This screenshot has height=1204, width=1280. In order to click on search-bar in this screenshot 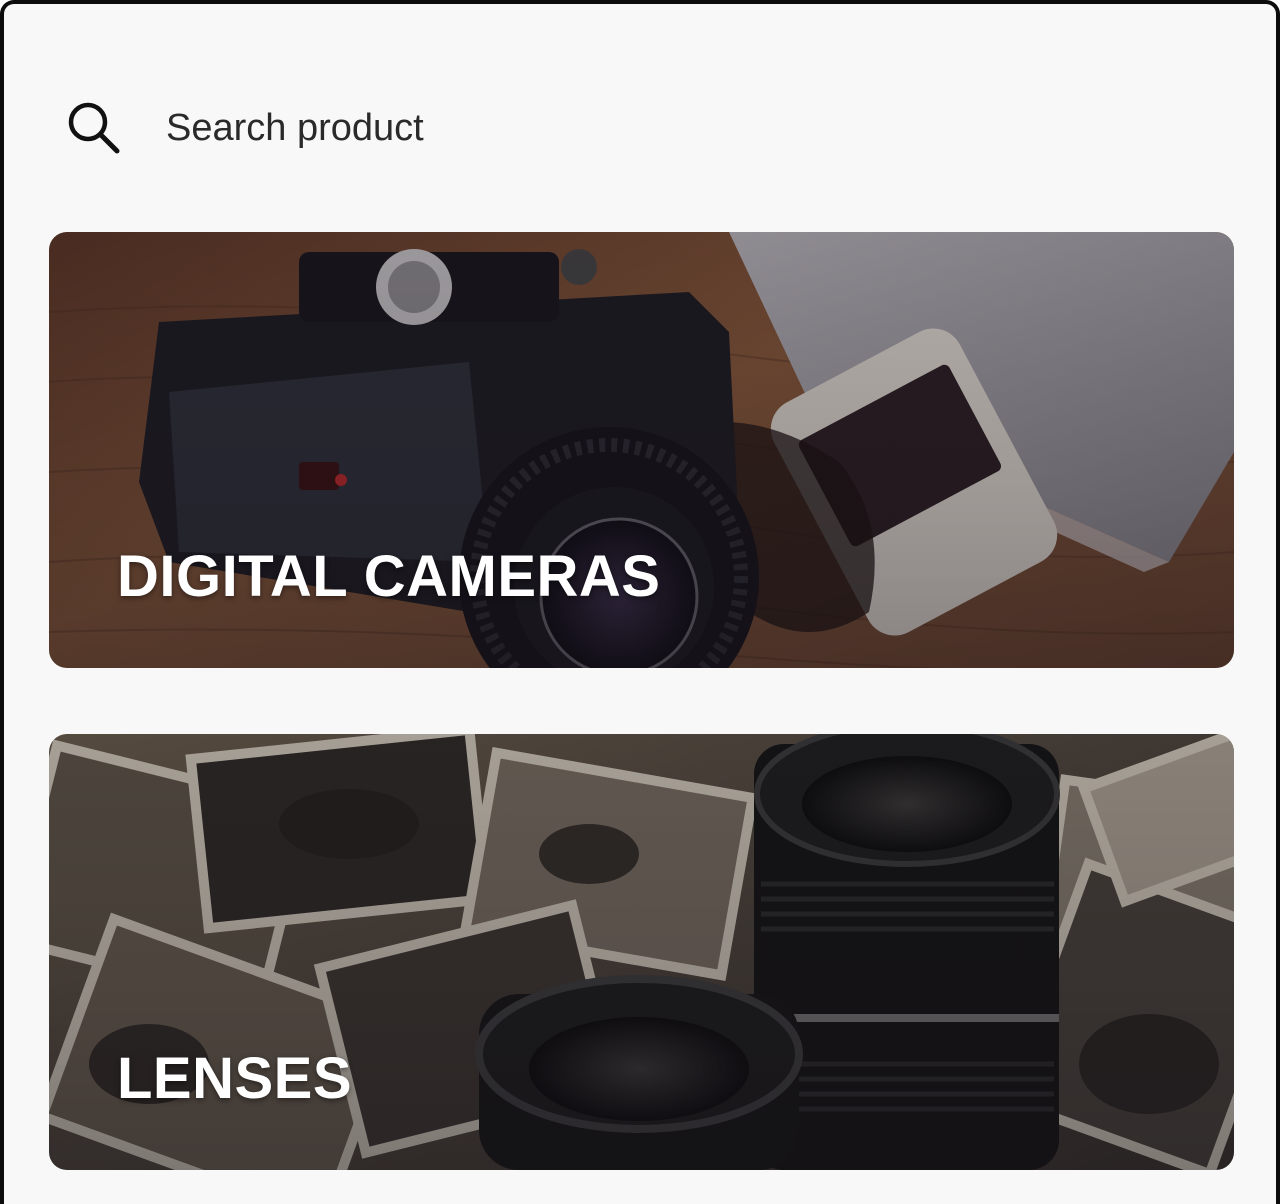, I will do `click(564, 128)`.